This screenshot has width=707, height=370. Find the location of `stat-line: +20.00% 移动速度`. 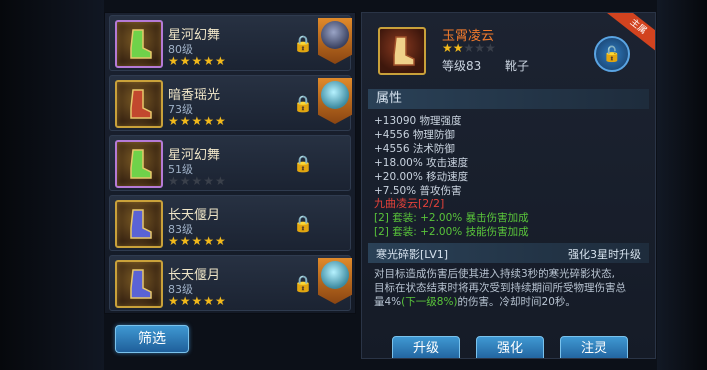

stat-line: +20.00% 移动速度 is located at coordinates (421, 177).